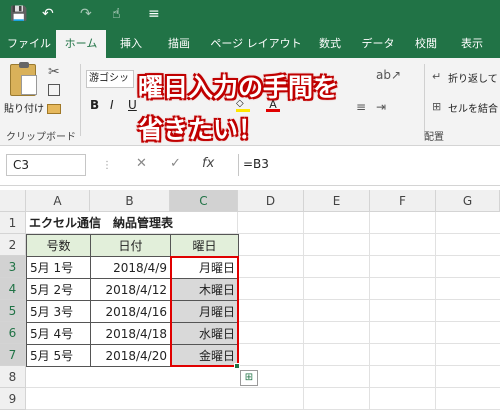 This screenshot has width=500, height=416. I want to click on quick-access-toolbar: 💾 ↶ ↷ ☝ ≡, so click(250, 15).